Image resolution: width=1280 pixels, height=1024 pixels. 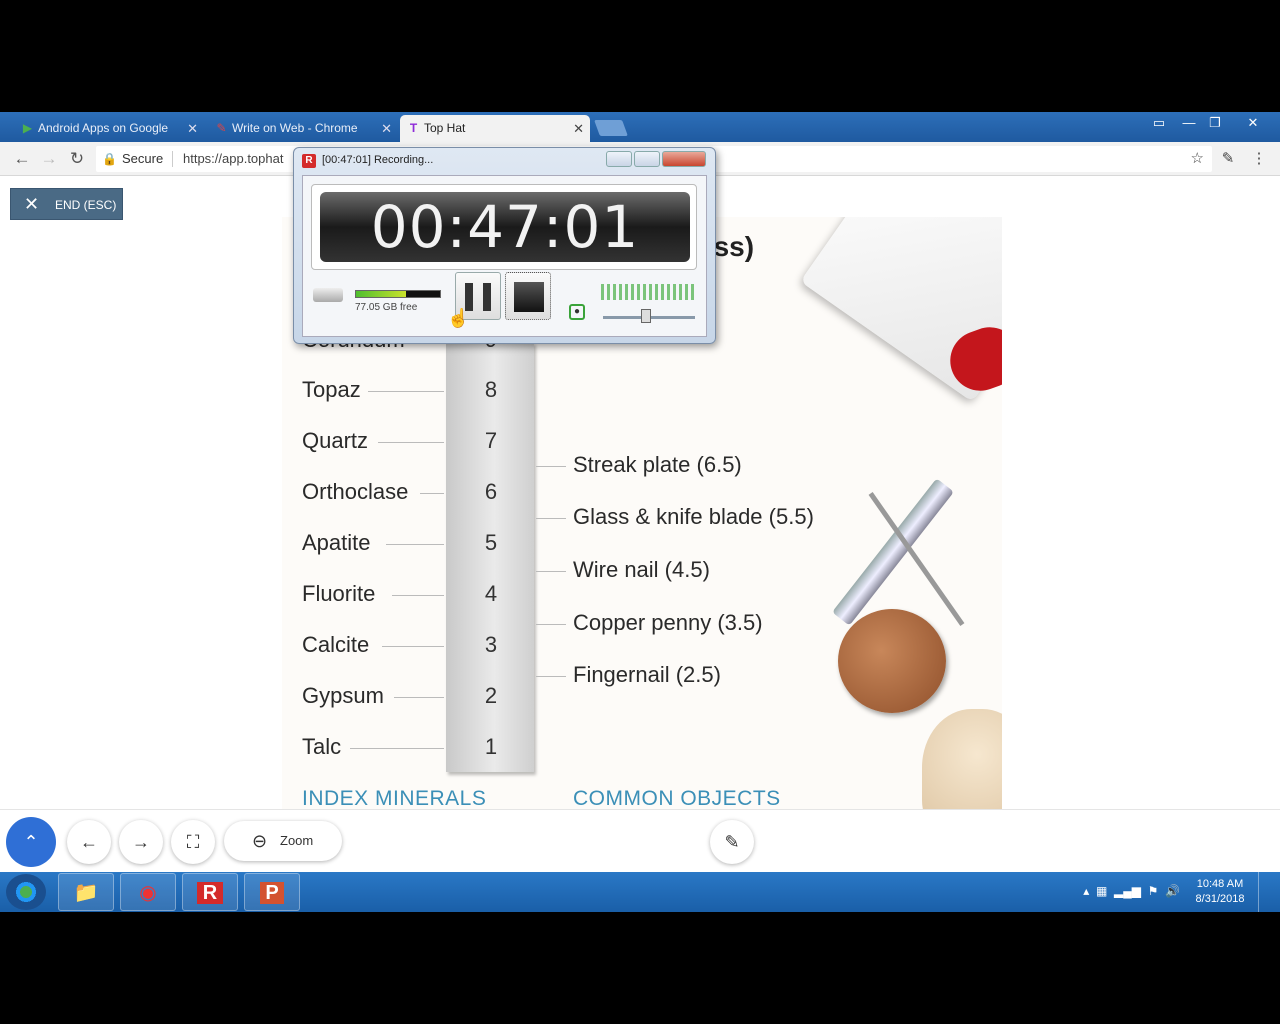 I want to click on fullscreen-button: ⛶, so click(x=193, y=842).